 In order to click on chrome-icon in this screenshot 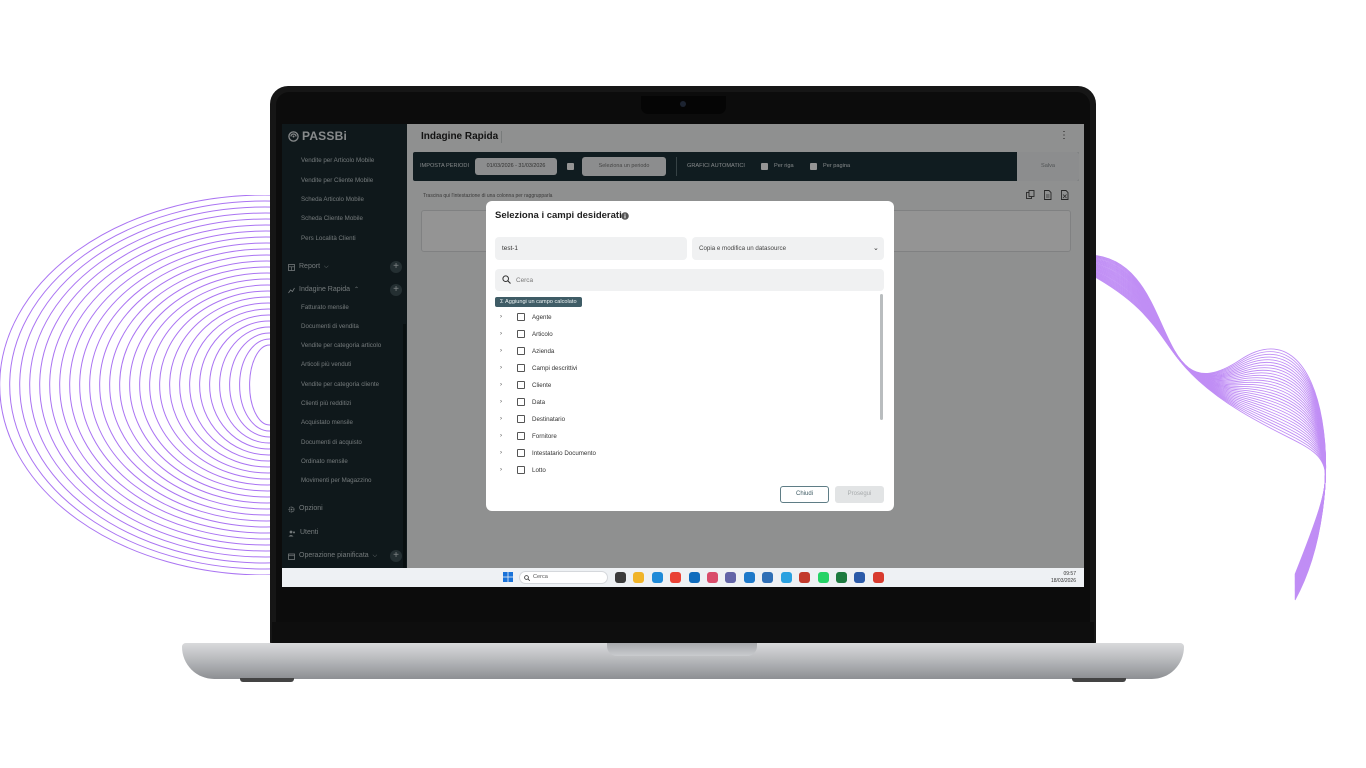, I will do `click(675, 577)`.